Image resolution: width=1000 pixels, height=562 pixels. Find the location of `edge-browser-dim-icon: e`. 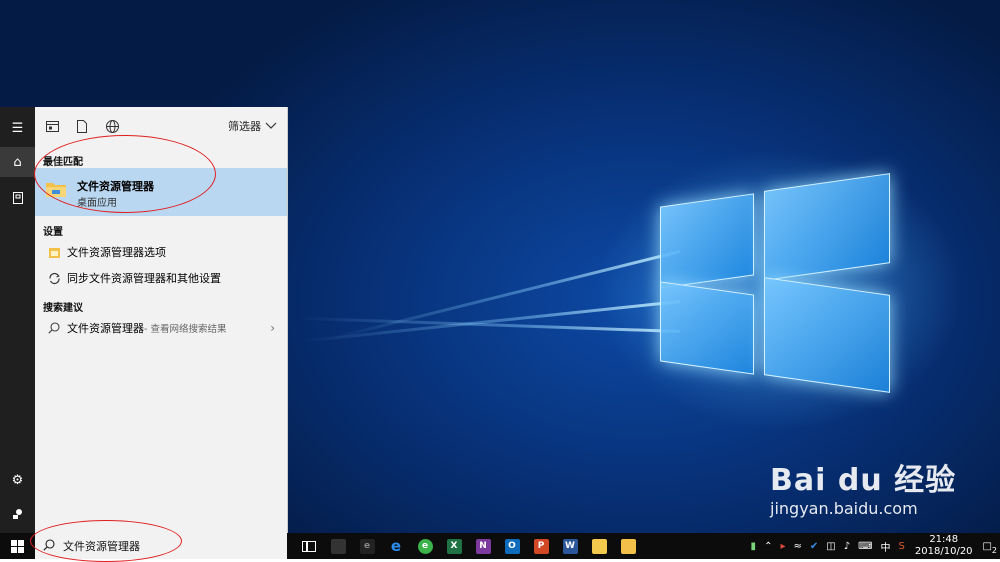

edge-browser-dim-icon: e is located at coordinates (367, 546).